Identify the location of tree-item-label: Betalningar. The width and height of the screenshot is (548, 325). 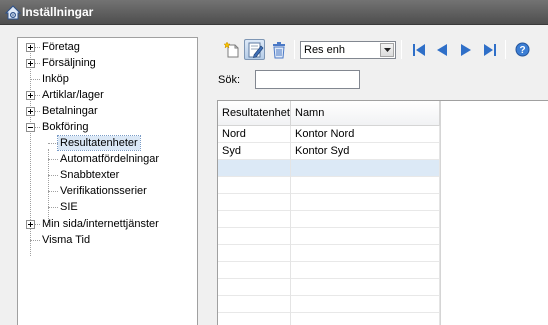
(70, 111).